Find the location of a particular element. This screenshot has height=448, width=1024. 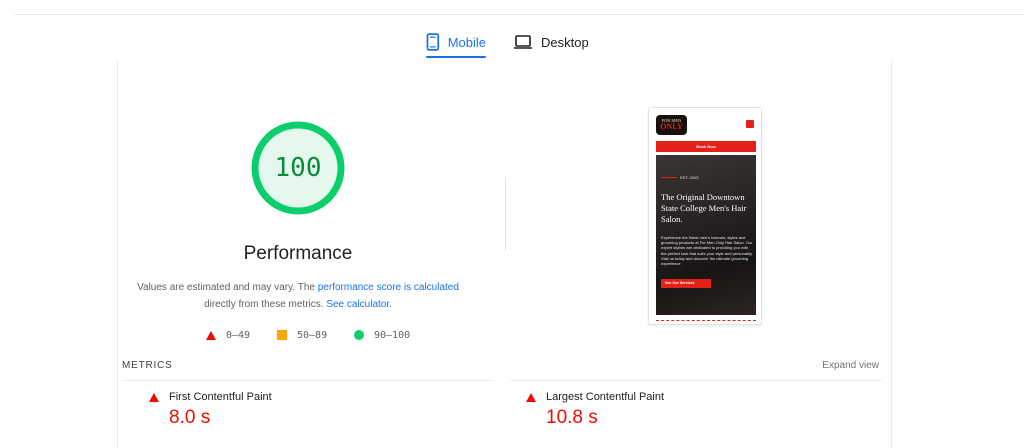

pass-circle-icon is located at coordinates (359, 335).